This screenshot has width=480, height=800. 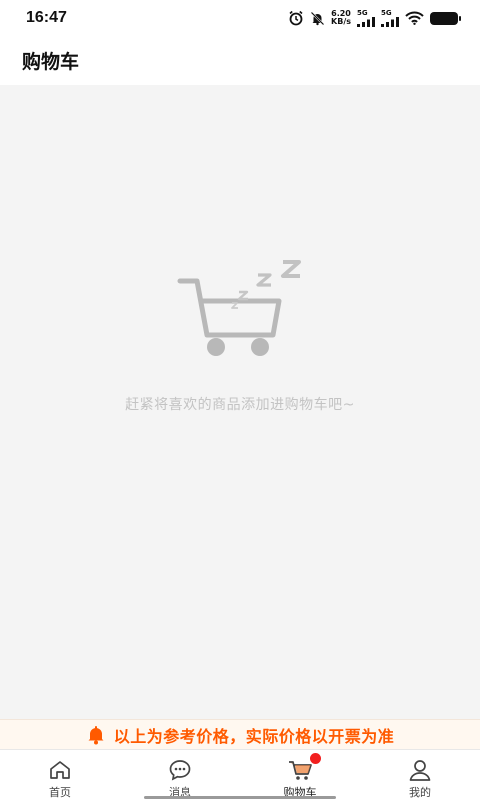 I want to click on price-notice-bar: 以上为参考价格，实际价格以开票为准, so click(x=240, y=734).